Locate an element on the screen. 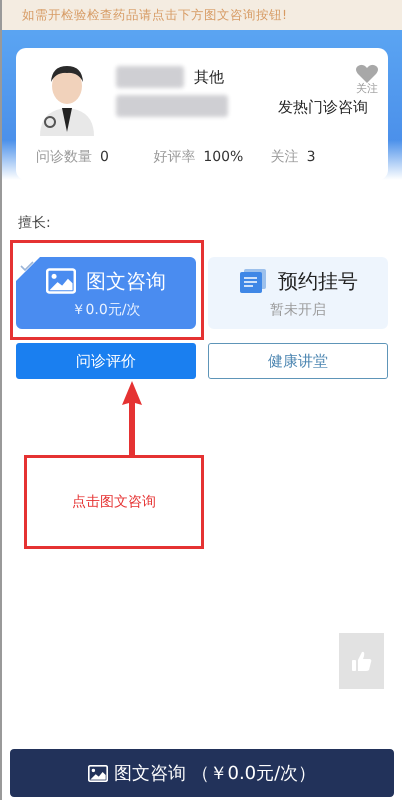 Image resolution: width=402 pixels, height=800 pixels. stat-value: 3 is located at coordinates (311, 157).